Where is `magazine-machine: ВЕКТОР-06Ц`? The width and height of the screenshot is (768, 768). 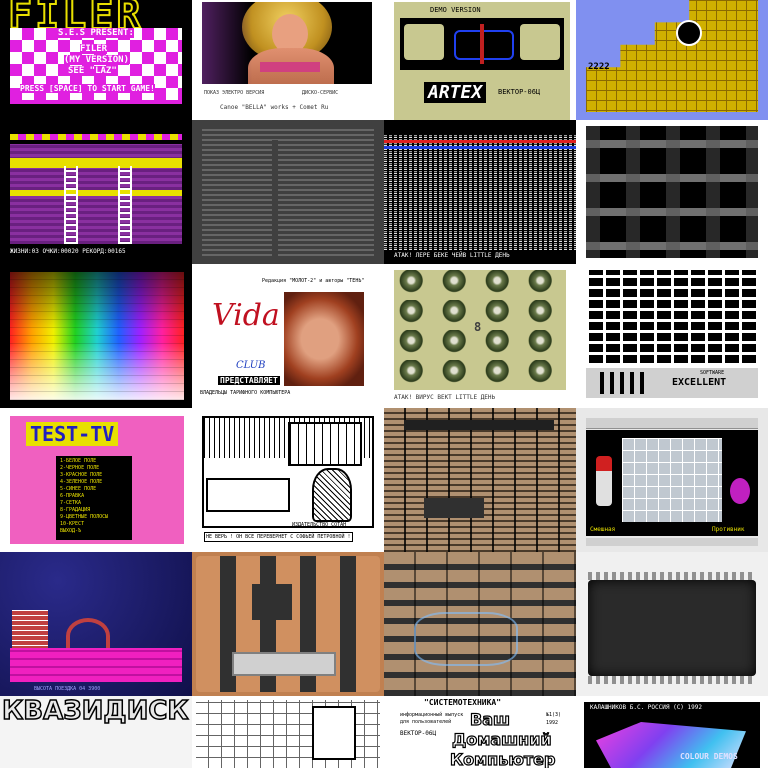
magazine-machine: ВЕКТОР-06Ц is located at coordinates (418, 733).